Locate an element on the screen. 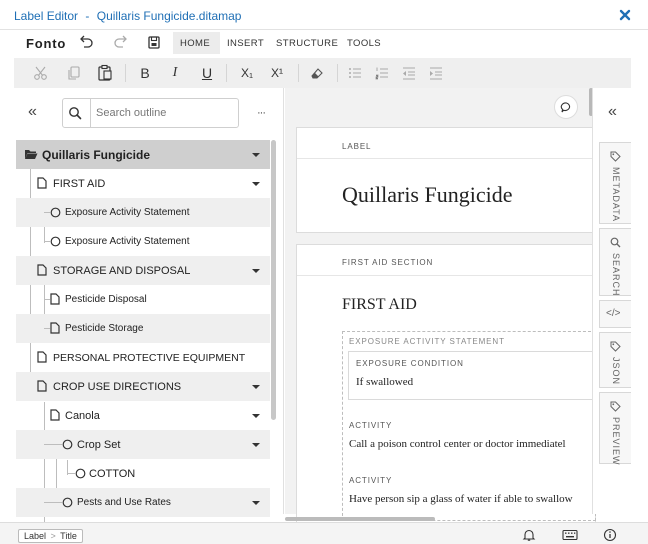 The width and height of the screenshot is (648, 544). collapse-outline-button: « is located at coordinates (32, 112).